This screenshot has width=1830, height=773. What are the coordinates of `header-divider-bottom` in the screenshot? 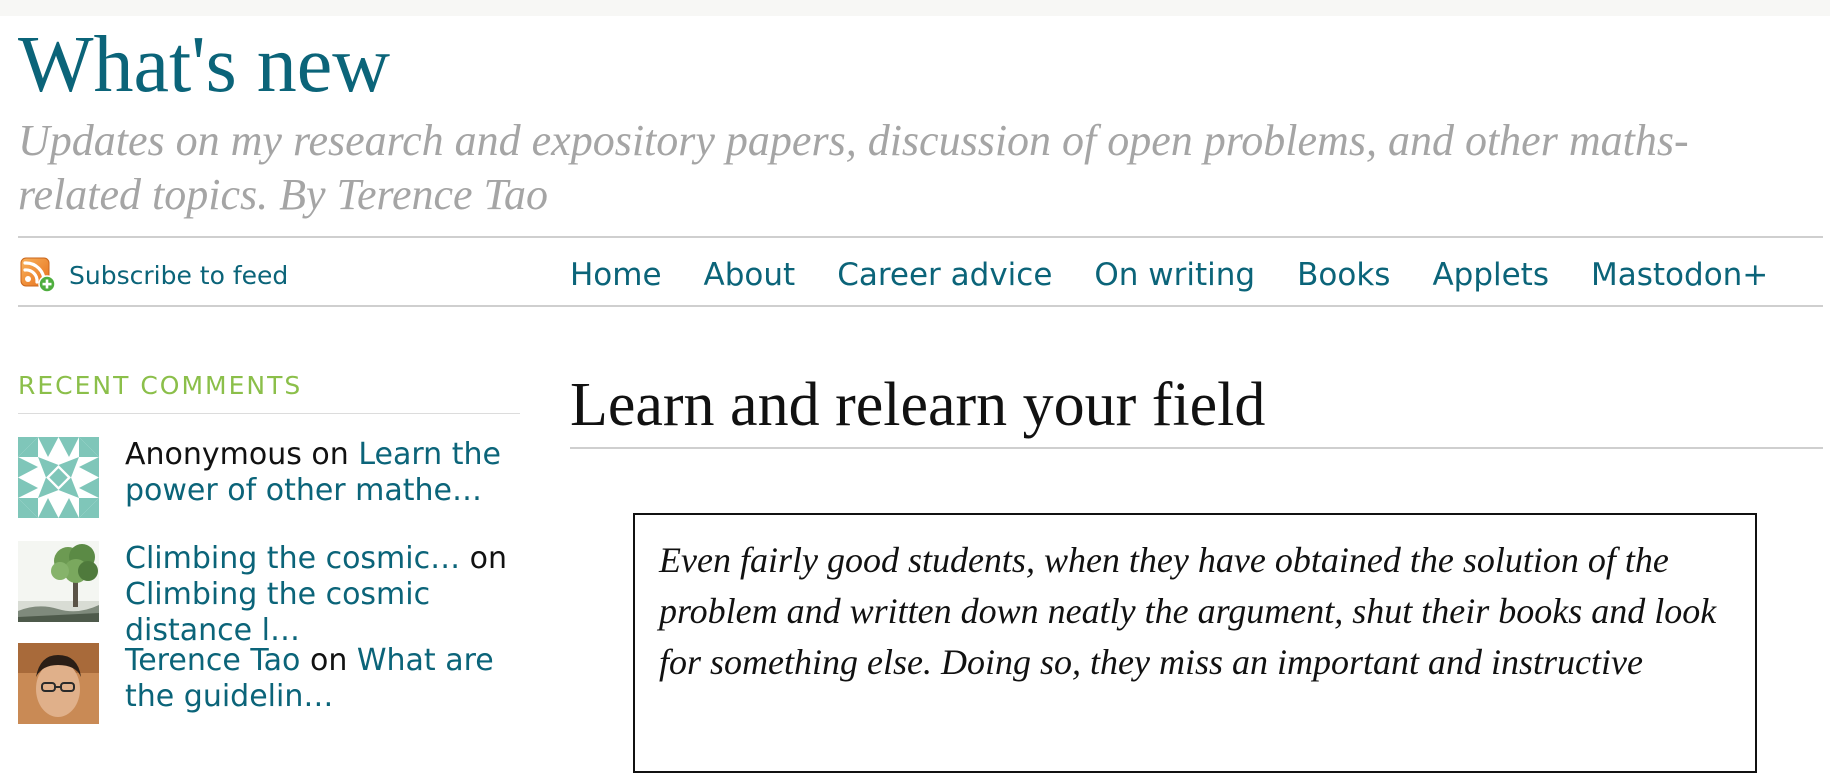 It's located at (920, 306).